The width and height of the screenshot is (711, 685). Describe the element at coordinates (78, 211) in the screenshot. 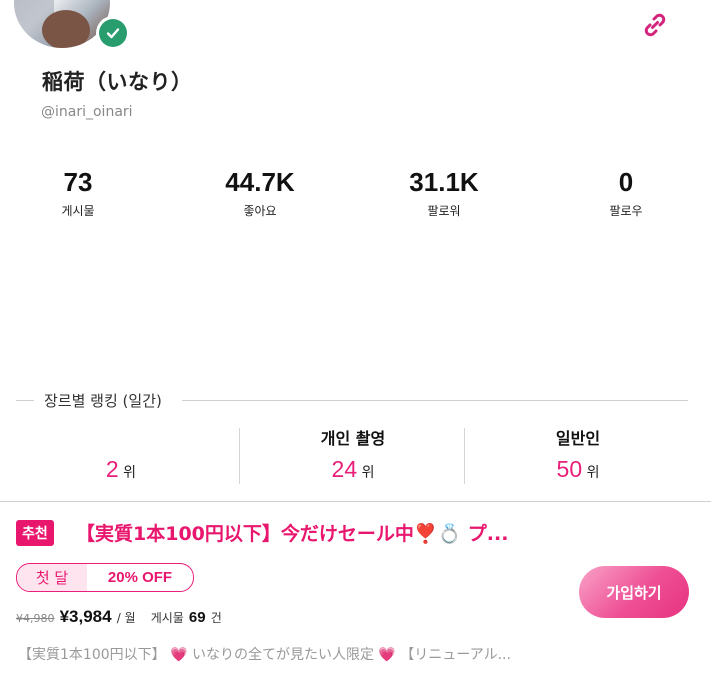

I see `stat-label: 게시물` at that location.